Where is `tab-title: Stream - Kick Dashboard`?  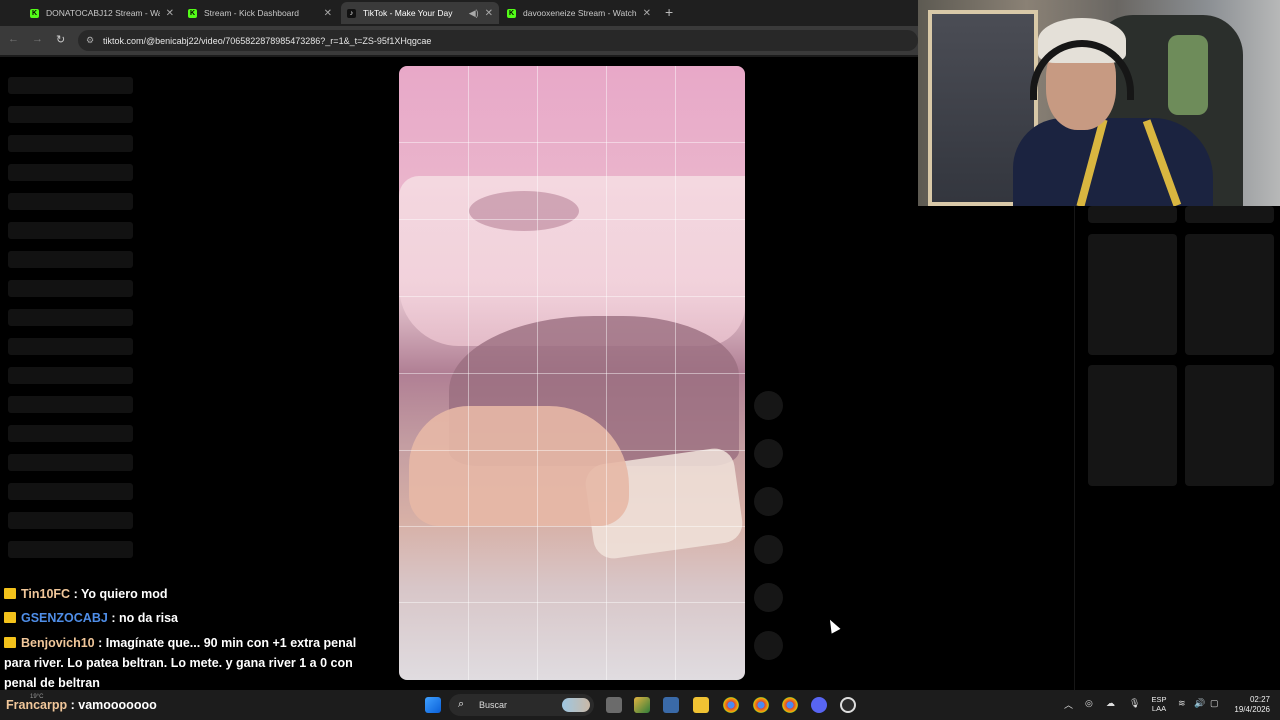 tab-title: Stream - Kick Dashboard is located at coordinates (251, 13).